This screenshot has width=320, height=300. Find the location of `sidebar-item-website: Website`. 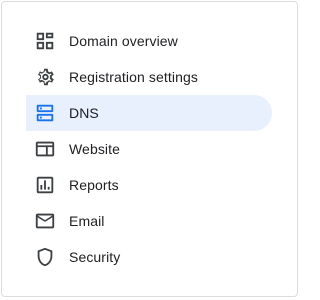

sidebar-item-website: Website is located at coordinates (149, 149).